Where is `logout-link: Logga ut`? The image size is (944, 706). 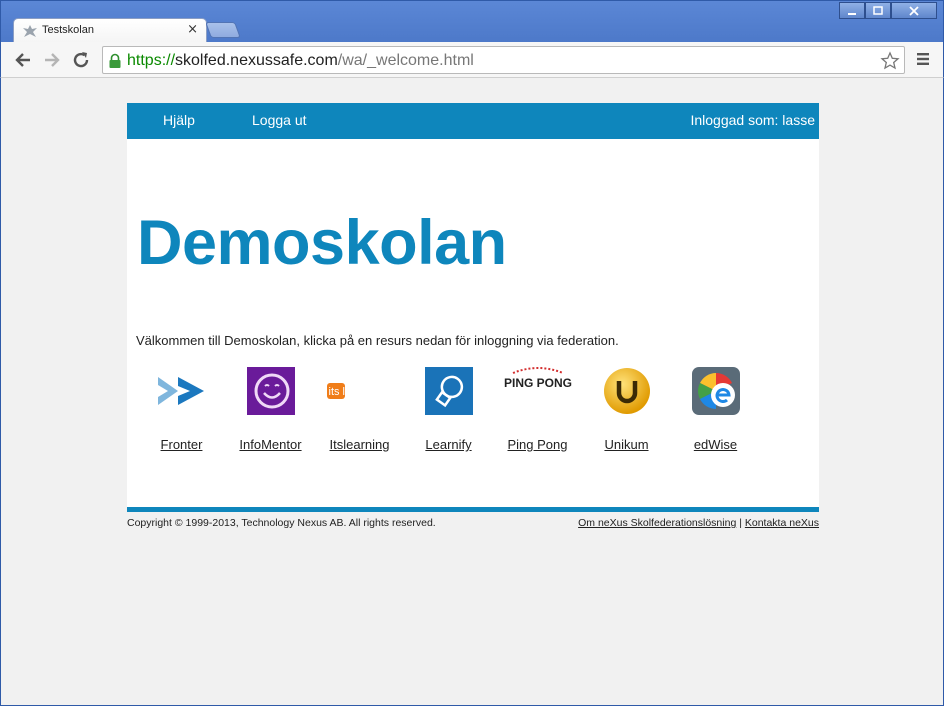
logout-link: Logga ut is located at coordinates (279, 120).